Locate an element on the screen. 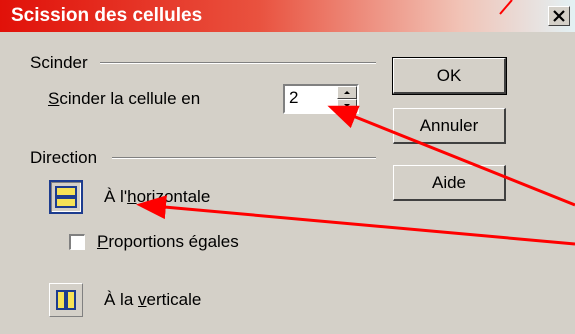 Image resolution: width=575 pixels, height=334 pixels. direction-group-separator is located at coordinates (244, 158).